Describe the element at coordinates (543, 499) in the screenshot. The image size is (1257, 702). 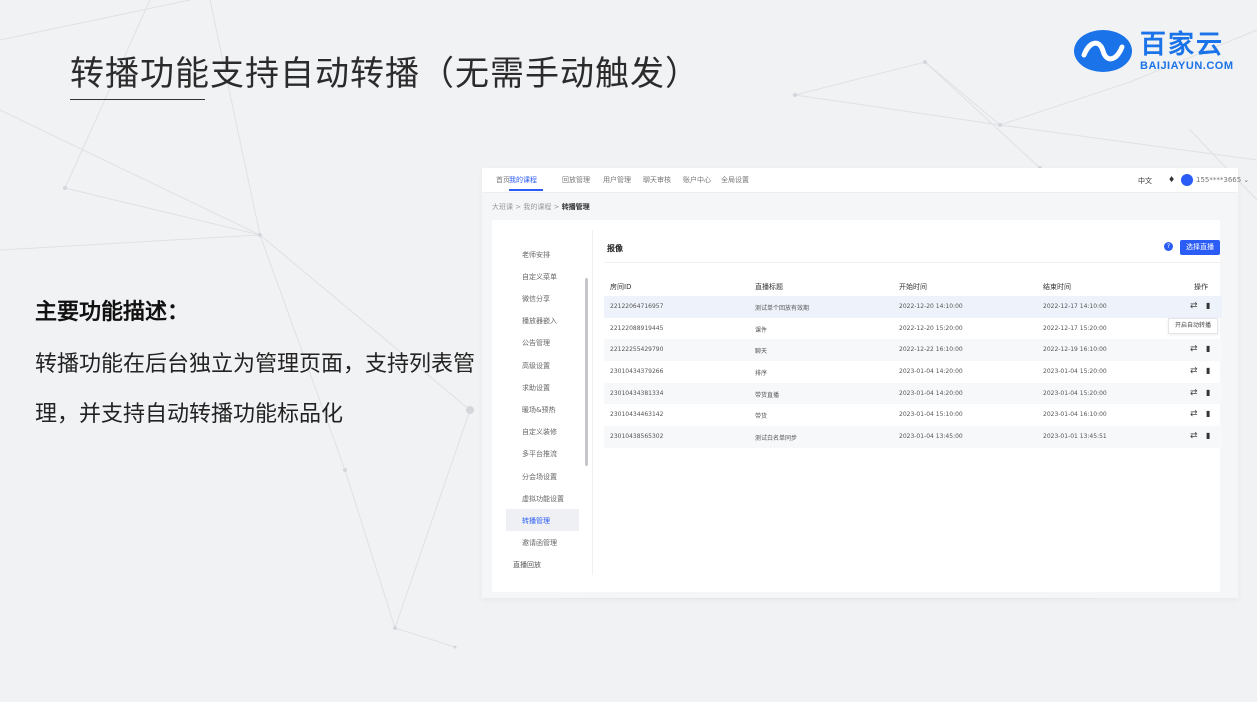
I see `sidebar-item-virtual: 虚拟功能设置` at that location.